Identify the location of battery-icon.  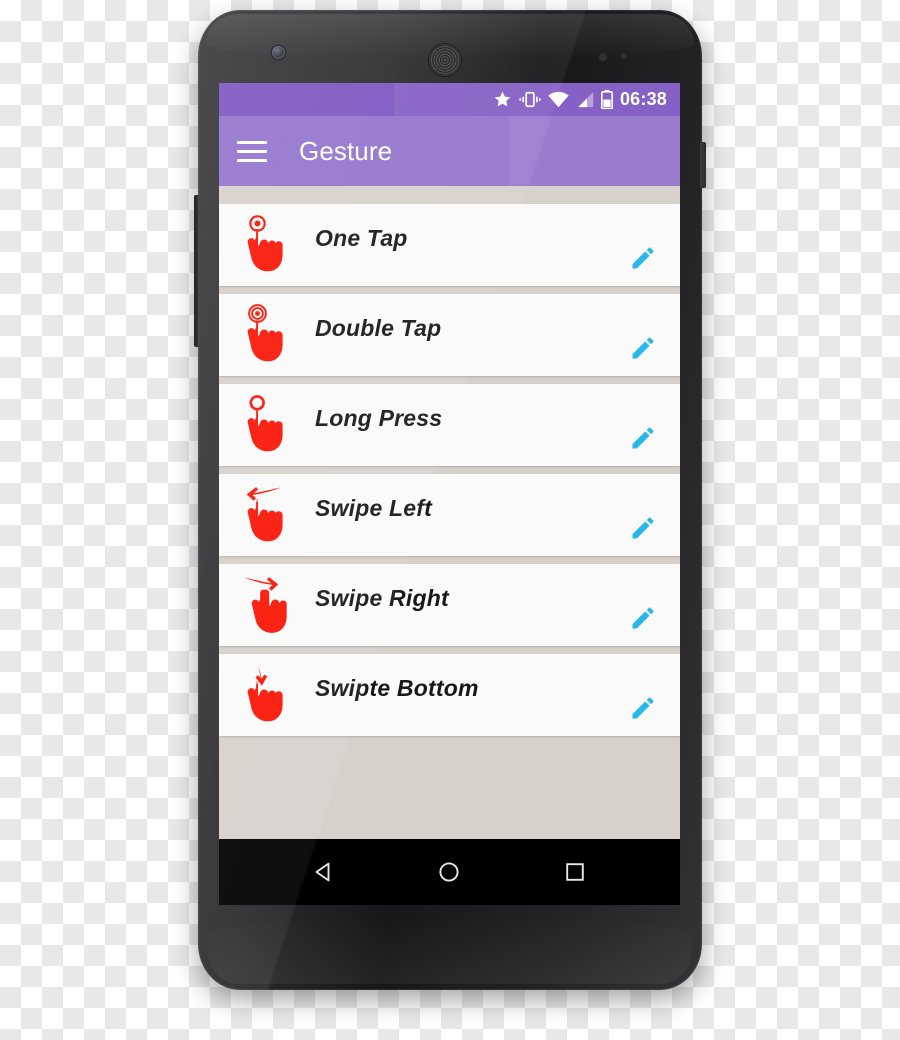
(606, 99).